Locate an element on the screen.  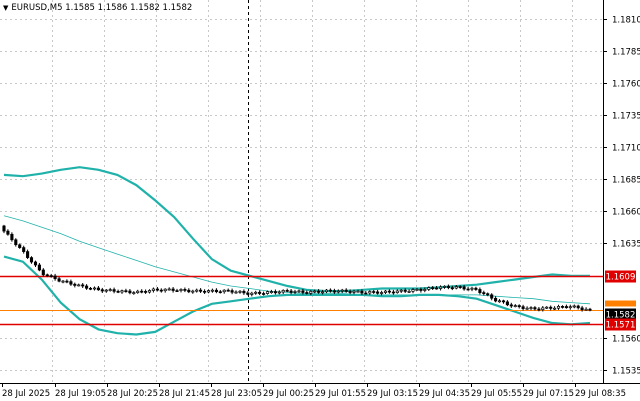
time-tick-label: 29 Jul 08:35 is located at coordinates (600, 394).